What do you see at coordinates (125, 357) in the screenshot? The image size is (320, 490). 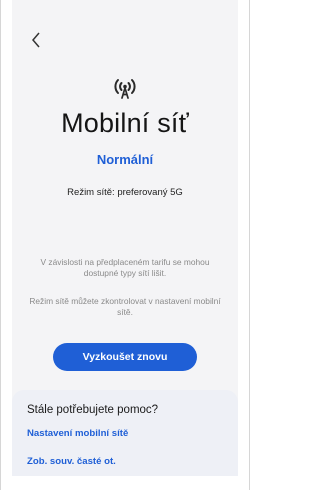 I see `retry-button: Vyzkoušet znovu` at bounding box center [125, 357].